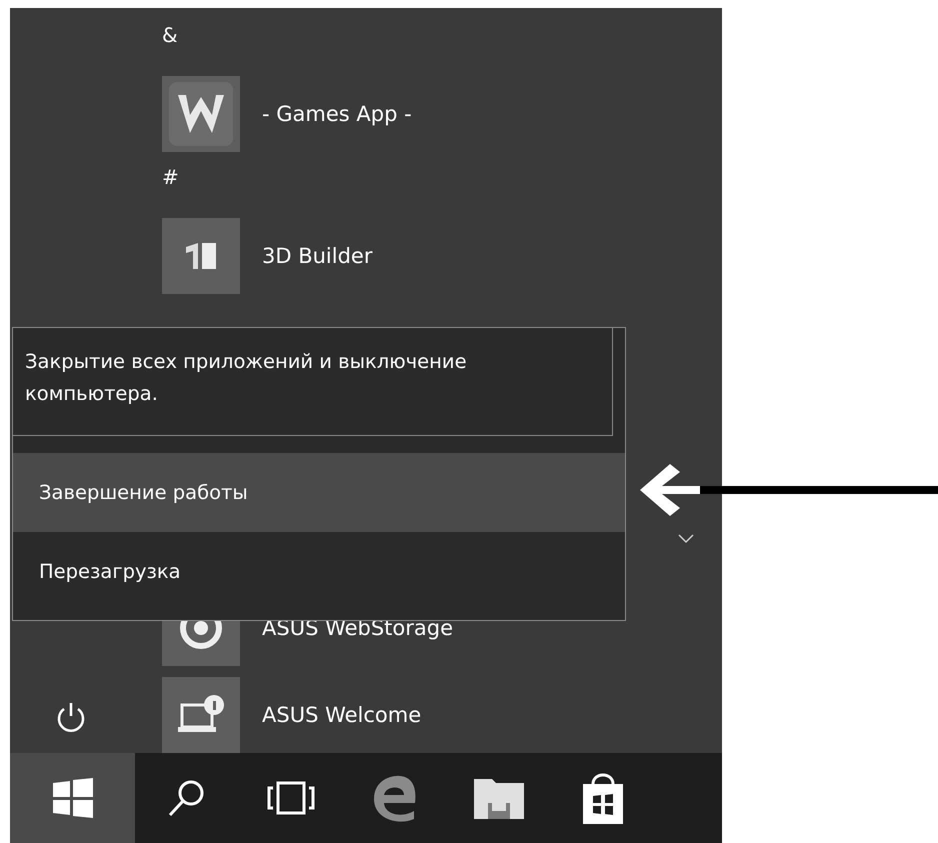  I want to click on w-logo-icon, so click(201, 114).